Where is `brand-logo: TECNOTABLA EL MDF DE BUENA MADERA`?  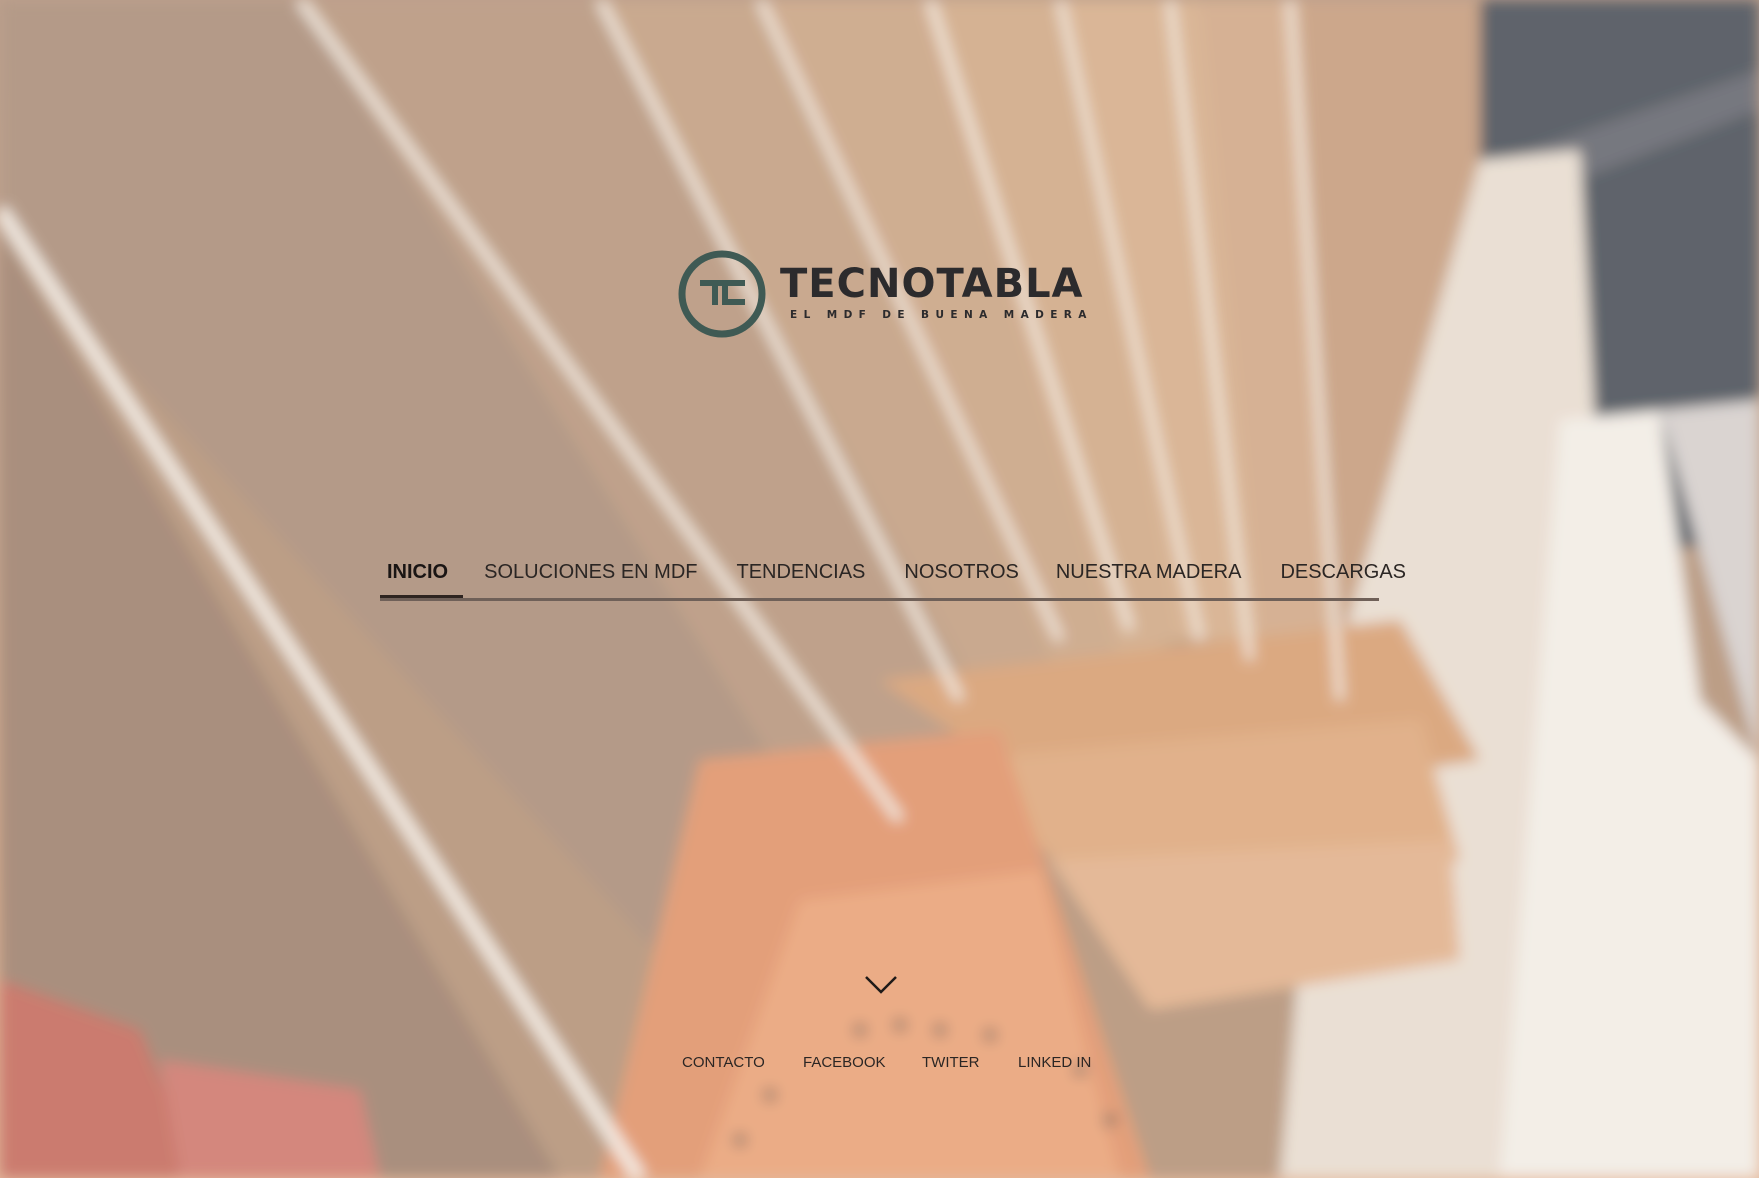
brand-logo: TECNOTABLA EL MDF DE BUENA MADERA is located at coordinates (881, 296).